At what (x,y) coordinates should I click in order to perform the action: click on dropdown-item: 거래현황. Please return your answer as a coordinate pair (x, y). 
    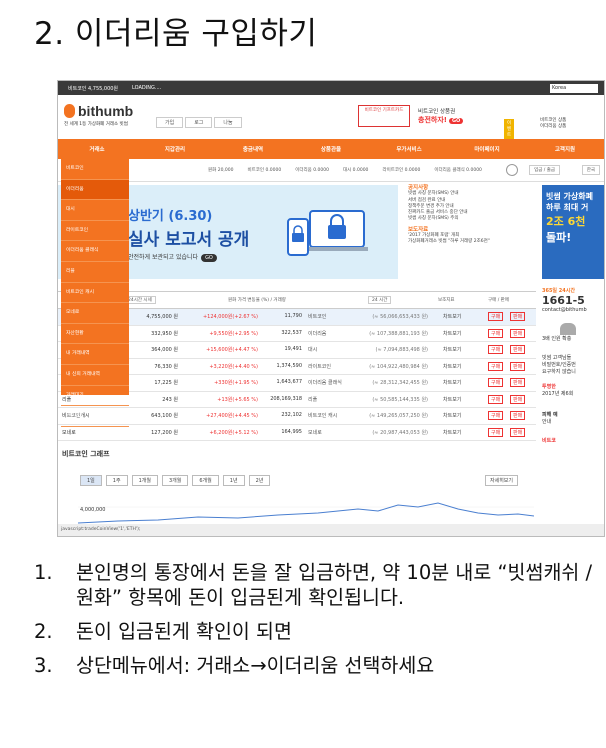
    Looking at the image, I should click on (95, 416).